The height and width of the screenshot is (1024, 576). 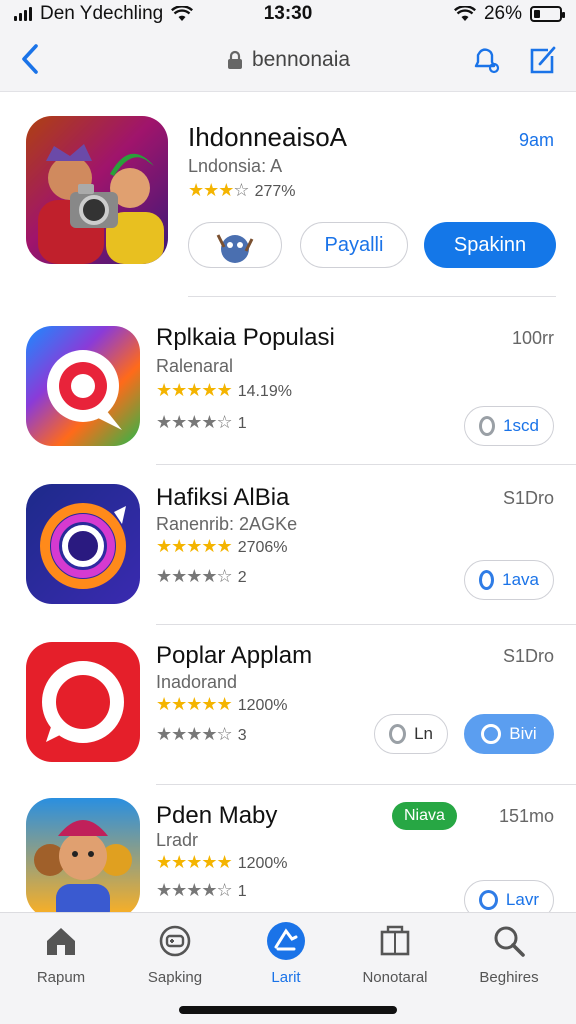 What do you see at coordinates (61, 941) in the screenshot?
I see `home-icon` at bounding box center [61, 941].